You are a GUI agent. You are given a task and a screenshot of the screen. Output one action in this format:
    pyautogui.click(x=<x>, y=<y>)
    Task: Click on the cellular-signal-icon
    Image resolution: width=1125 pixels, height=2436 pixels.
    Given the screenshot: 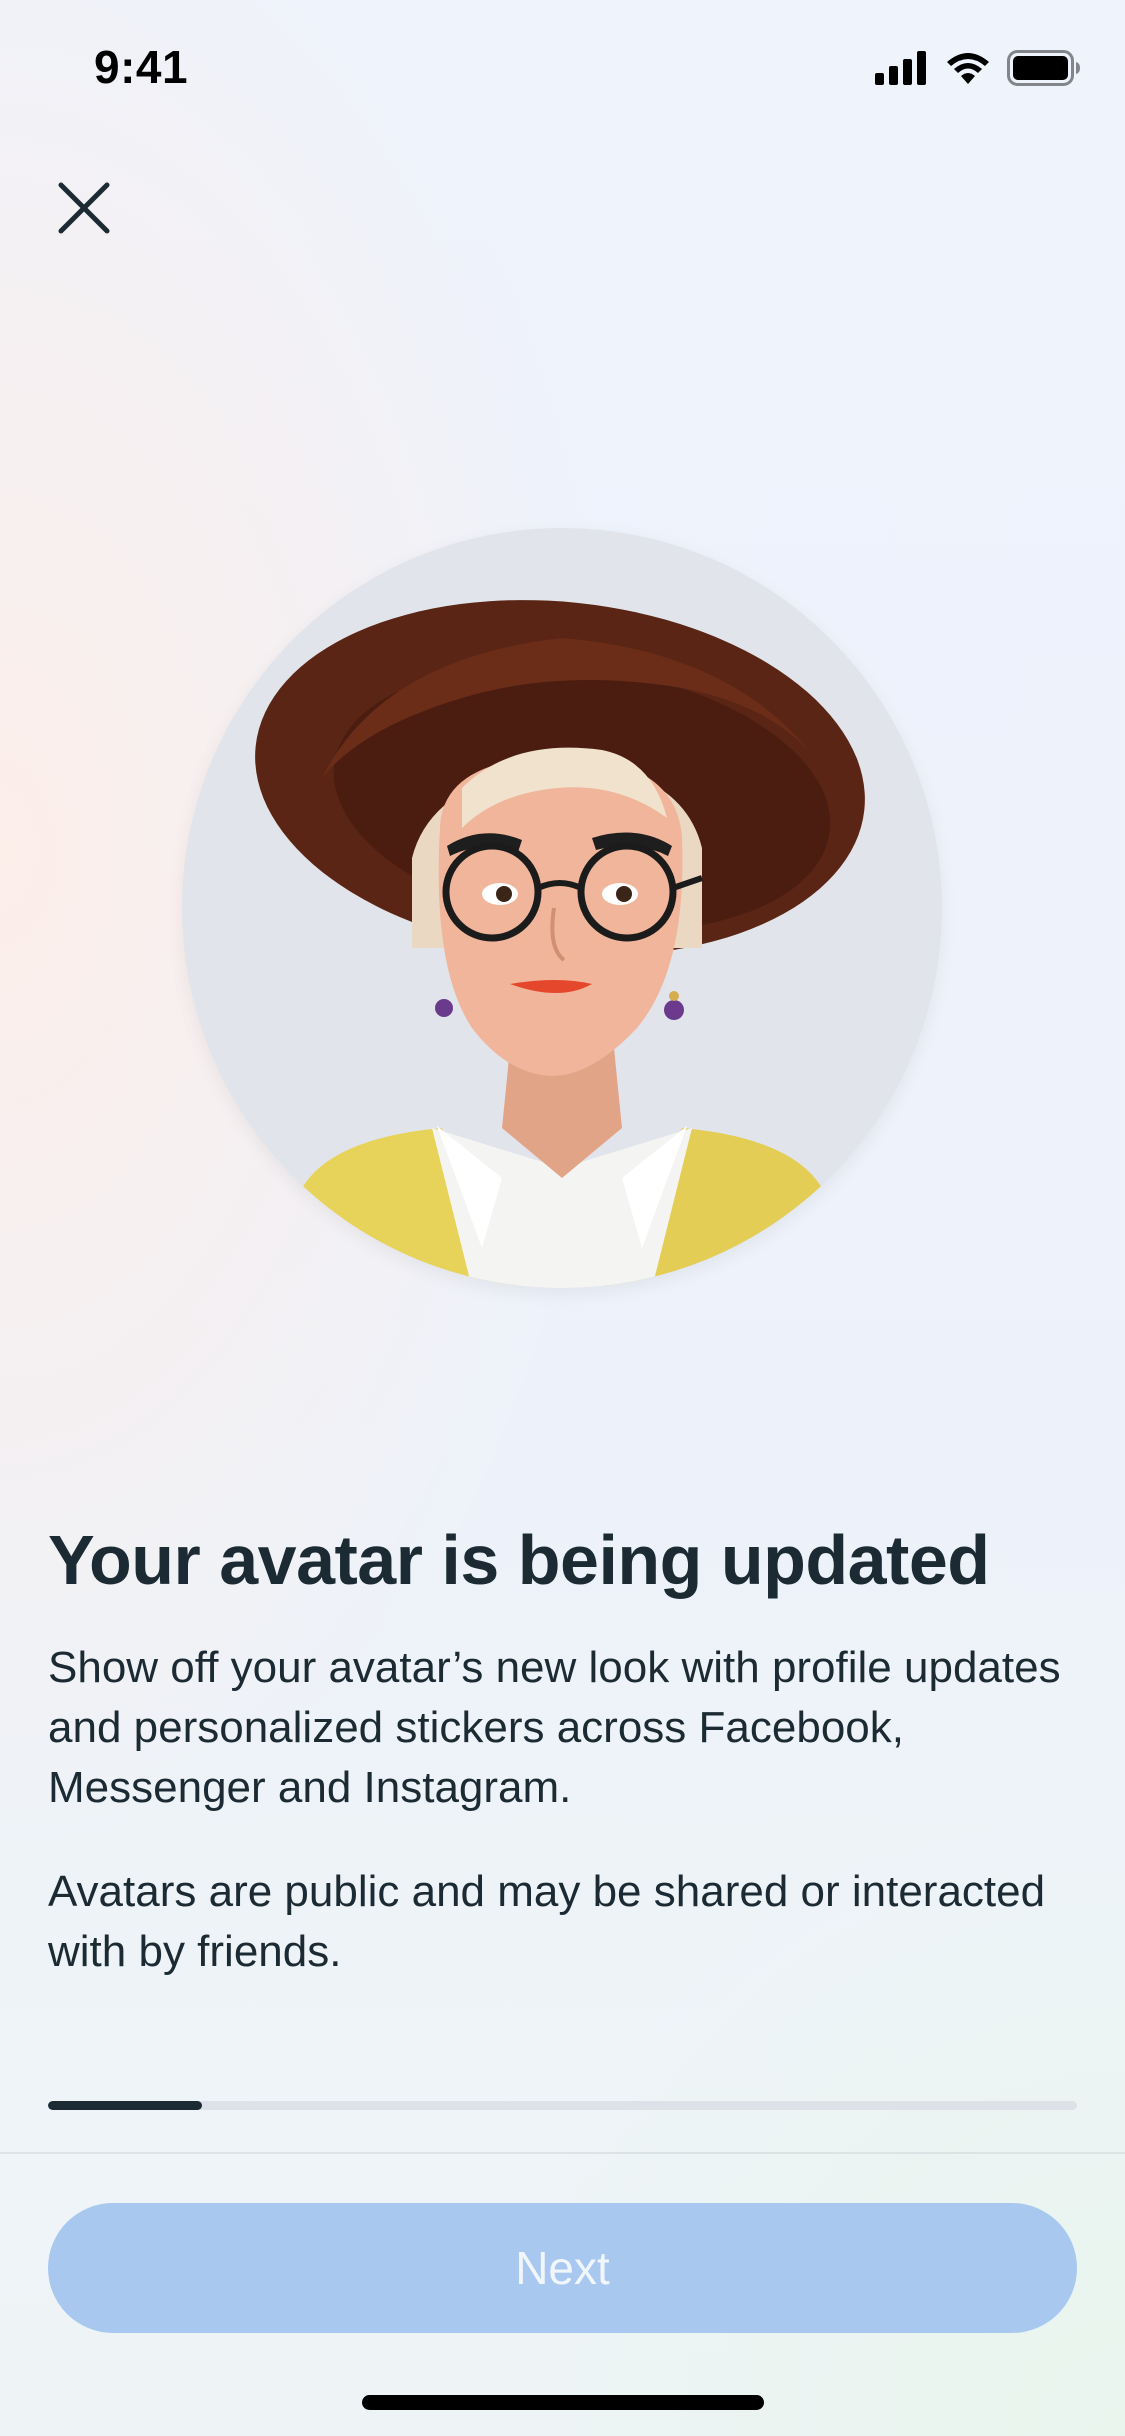 What is the action you would take?
    pyautogui.click(x=902, y=70)
    